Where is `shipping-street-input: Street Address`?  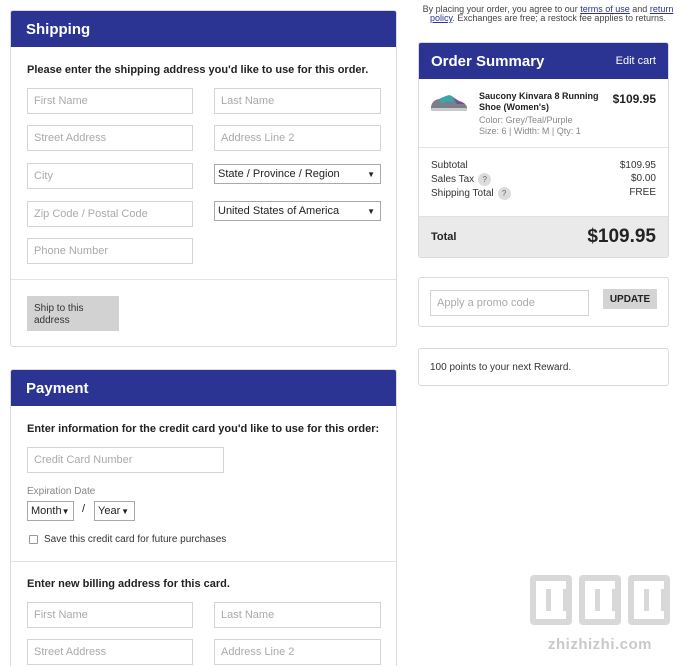 shipping-street-input: Street Address is located at coordinates (110, 138).